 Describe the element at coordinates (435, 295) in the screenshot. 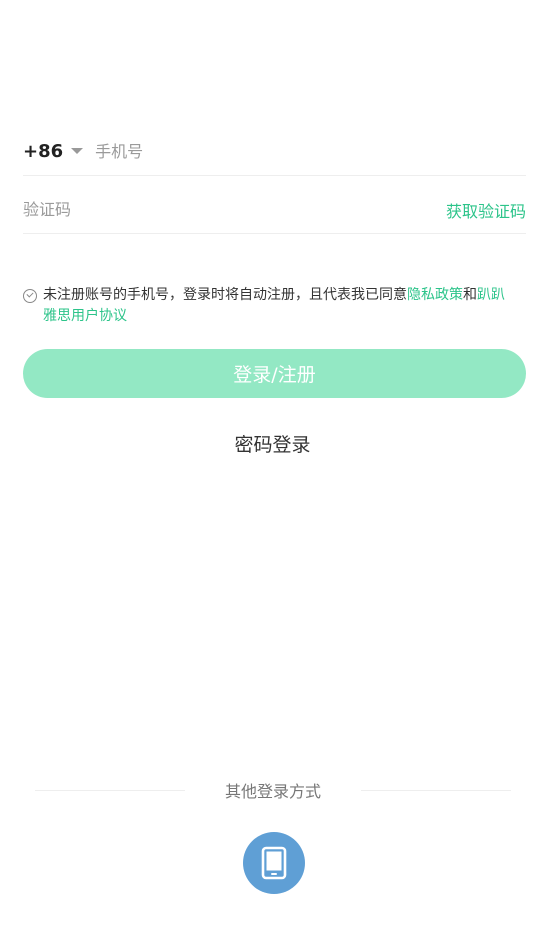

I see `privacy-policy-link: 隐私政策` at that location.